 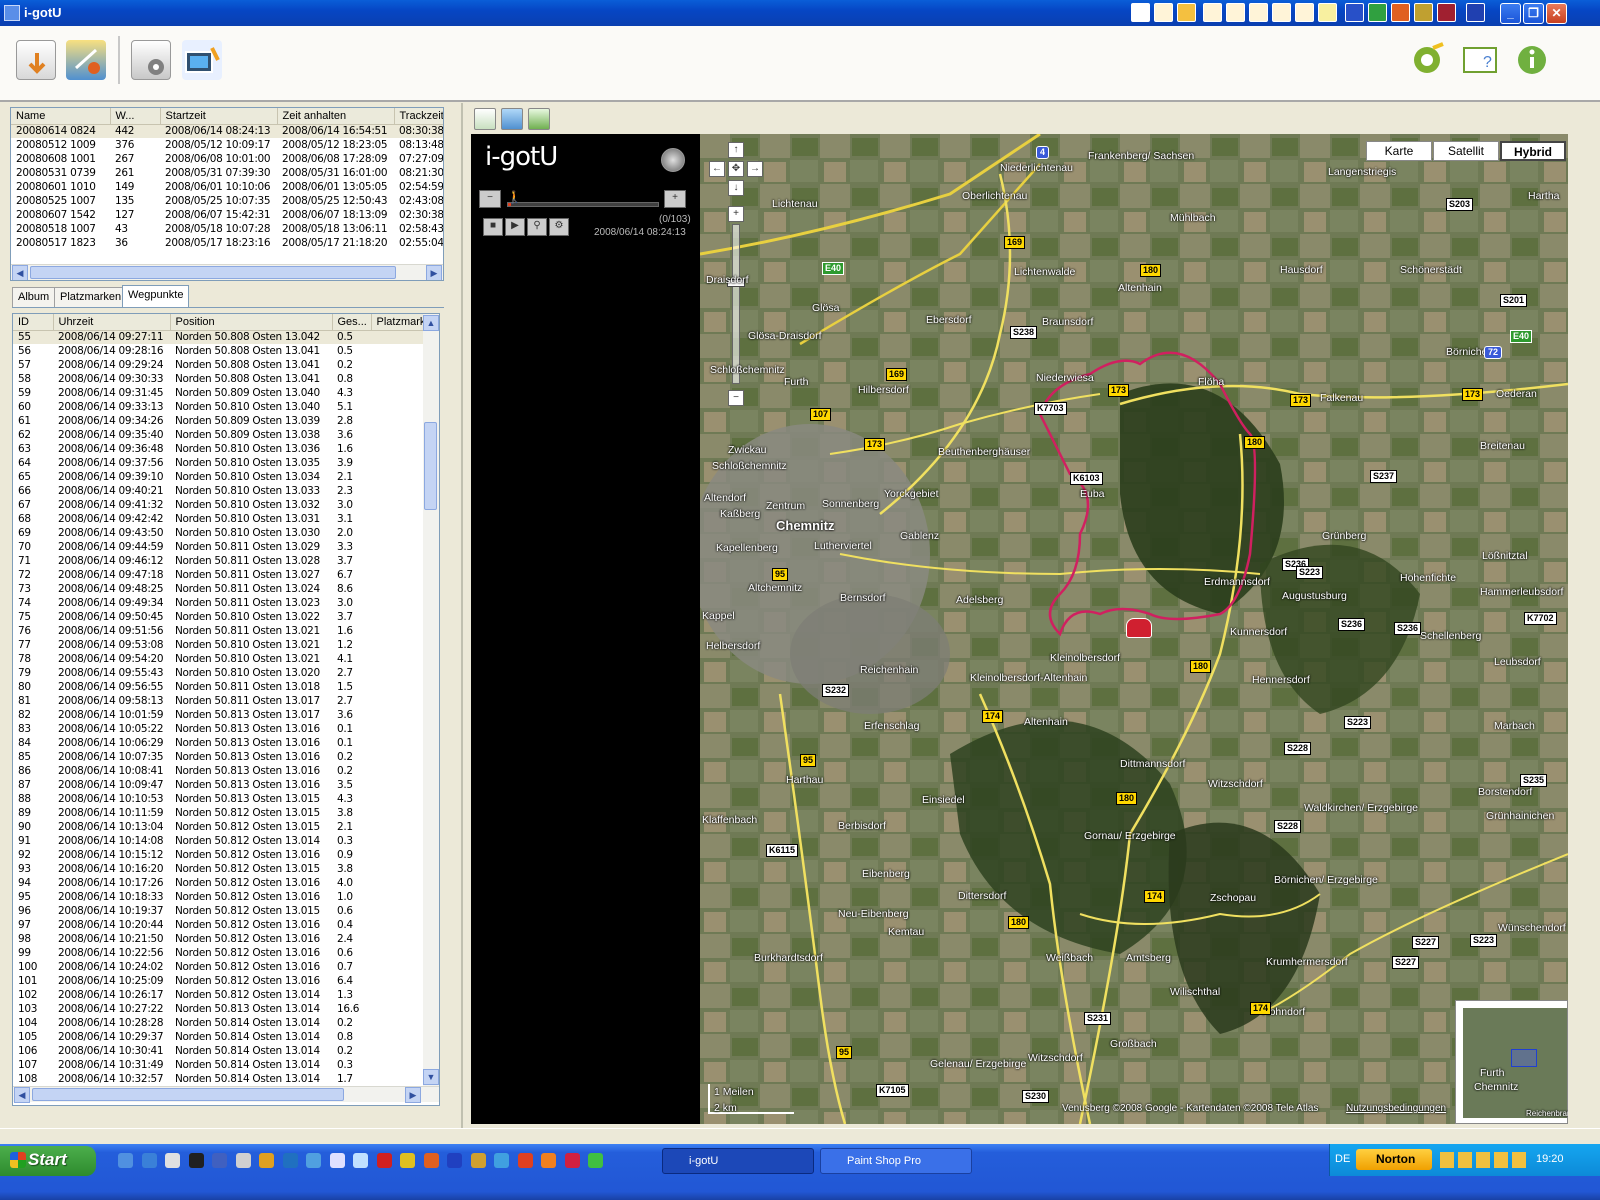 I want to click on walker-icon: 🚶, so click(x=514, y=197).